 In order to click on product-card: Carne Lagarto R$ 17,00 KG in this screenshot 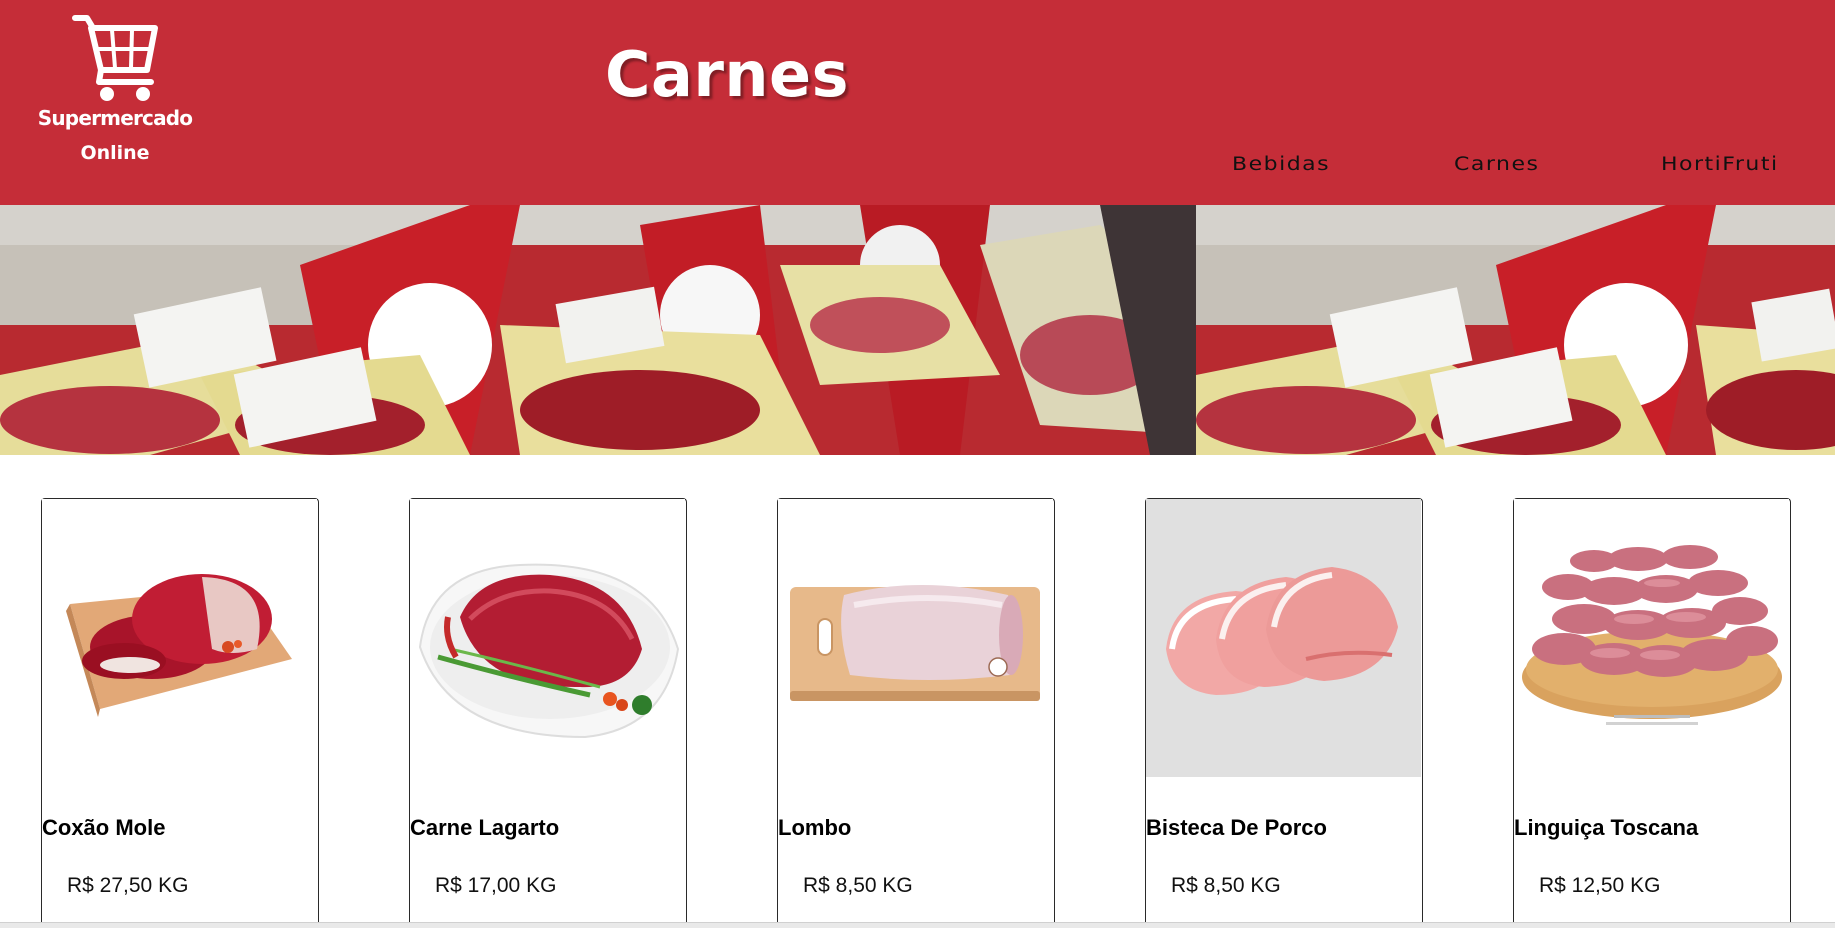, I will do `click(548, 713)`.